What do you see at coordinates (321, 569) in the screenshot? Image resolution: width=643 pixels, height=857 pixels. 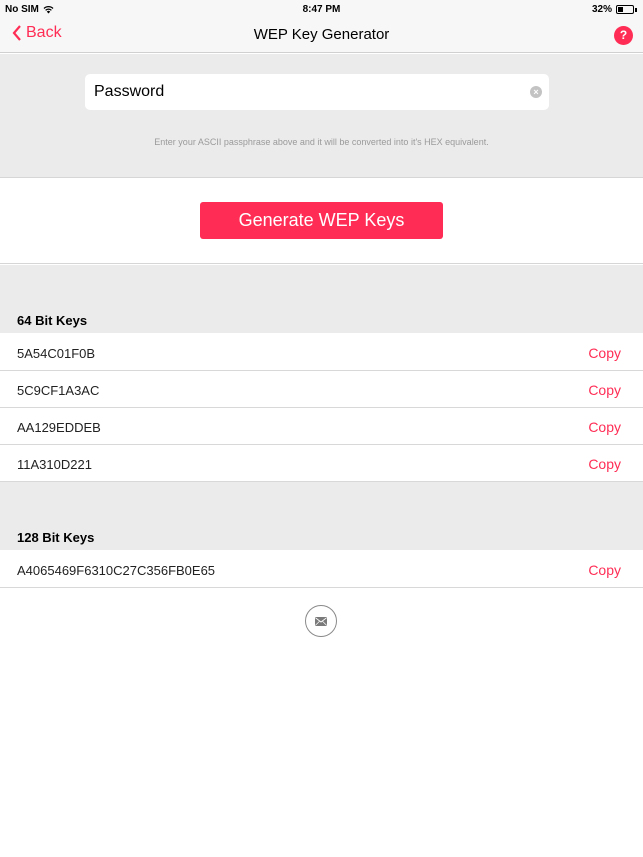 I see `key-row: A4065469F6310C27C356FB0E65 Copy` at bounding box center [321, 569].